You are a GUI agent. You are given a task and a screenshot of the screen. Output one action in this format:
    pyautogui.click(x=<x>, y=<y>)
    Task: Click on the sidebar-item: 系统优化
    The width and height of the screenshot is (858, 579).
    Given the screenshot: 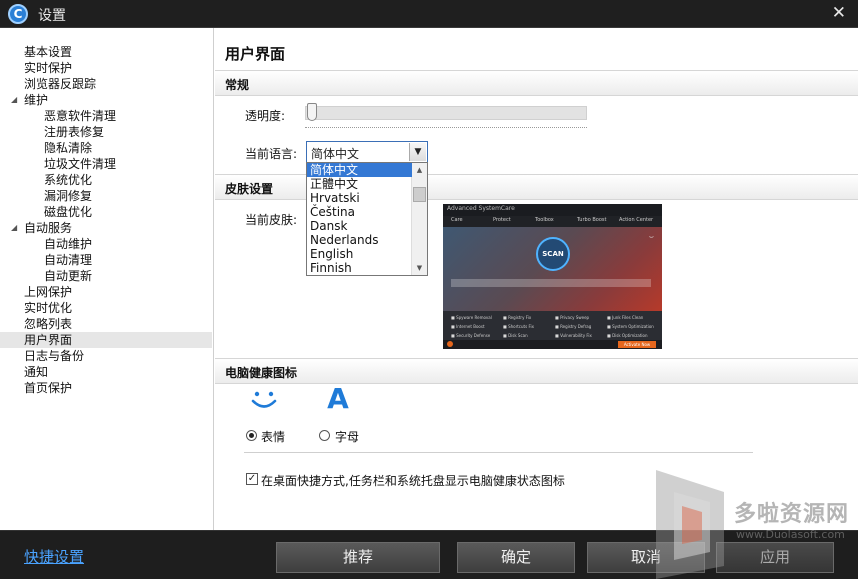 What is the action you would take?
    pyautogui.click(x=106, y=180)
    